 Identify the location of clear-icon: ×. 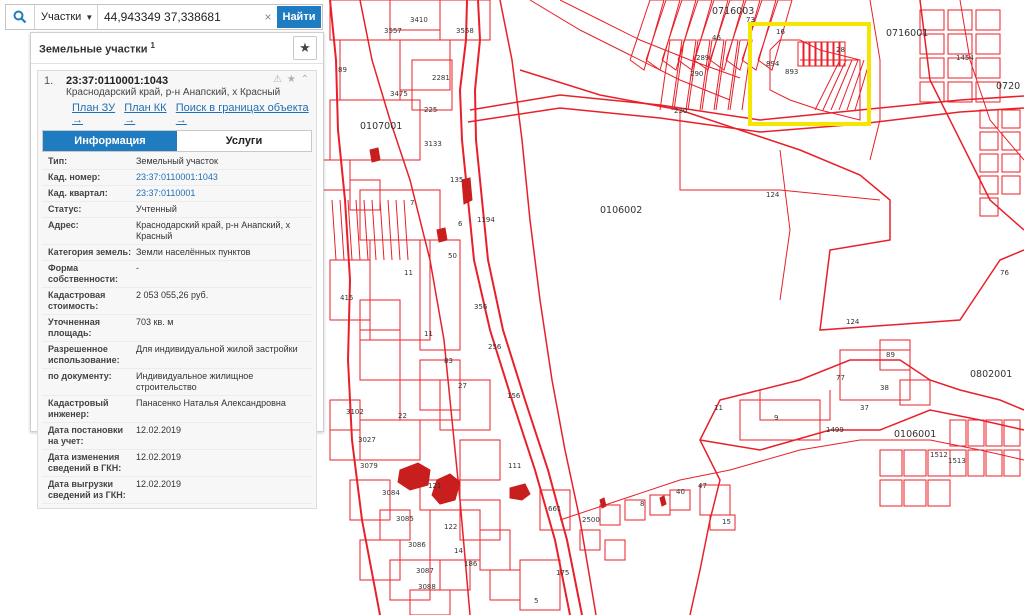
(268, 17).